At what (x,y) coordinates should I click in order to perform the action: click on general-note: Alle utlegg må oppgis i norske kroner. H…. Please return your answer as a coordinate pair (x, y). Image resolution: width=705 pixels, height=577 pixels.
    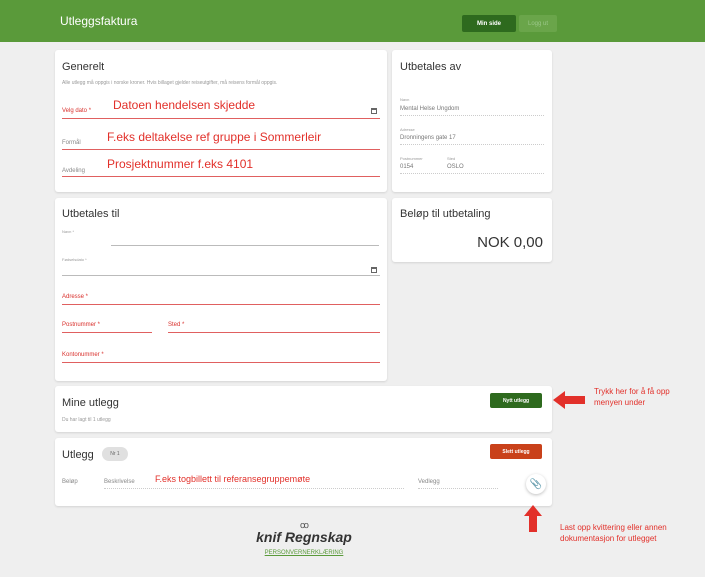
    Looking at the image, I should click on (170, 83).